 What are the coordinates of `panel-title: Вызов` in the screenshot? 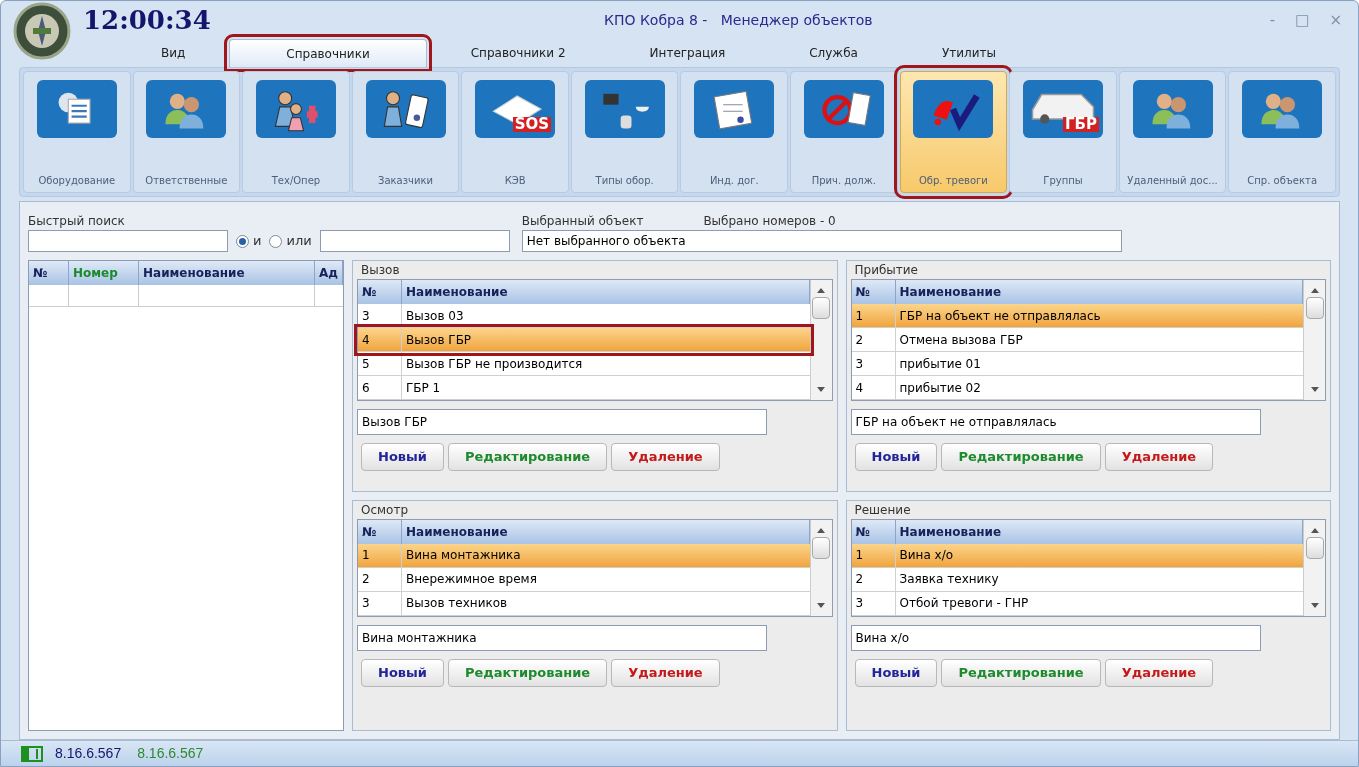 It's located at (380, 270).